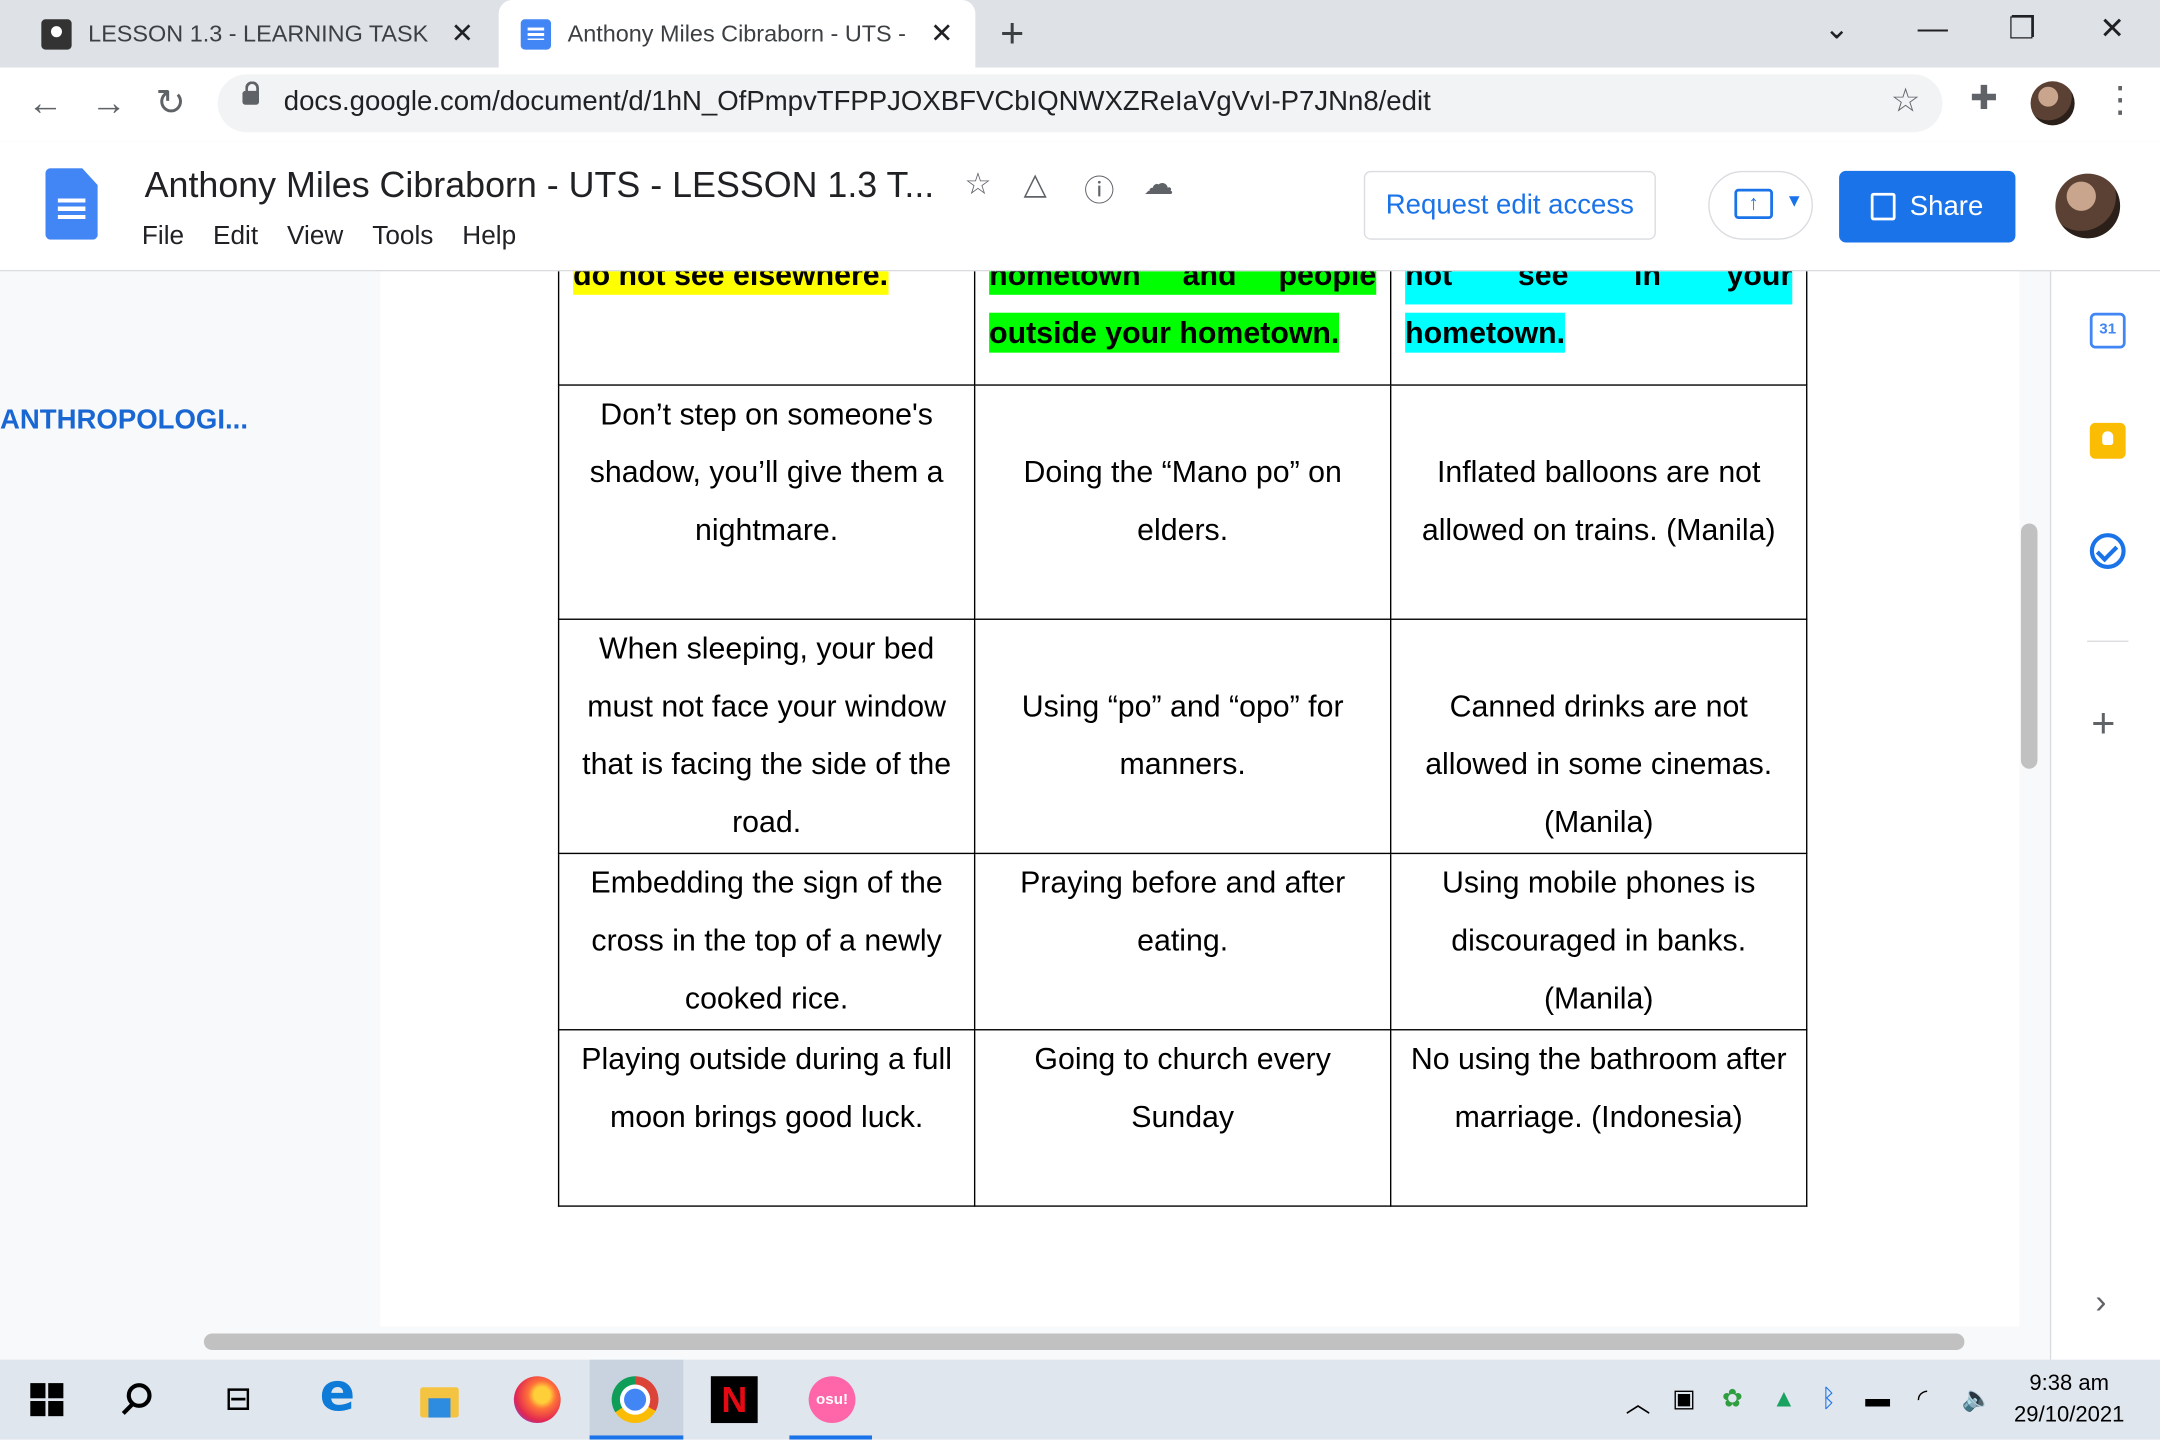 The image size is (2160, 1440). I want to click on share-button: Share, so click(1927, 206).